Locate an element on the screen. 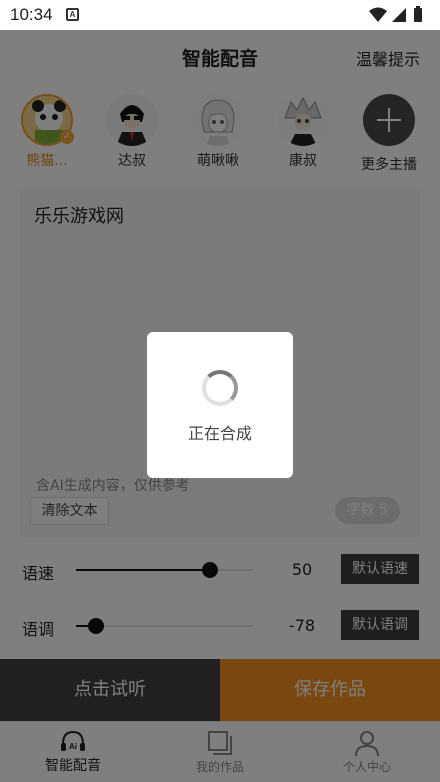 The height and width of the screenshot is (782, 440). signal-icon is located at coordinates (399, 15).